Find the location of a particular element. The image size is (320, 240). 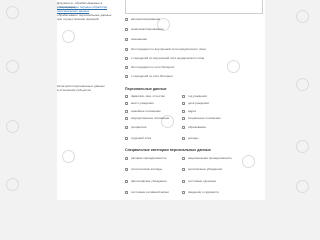

description-textarea is located at coordinates (194, 7).